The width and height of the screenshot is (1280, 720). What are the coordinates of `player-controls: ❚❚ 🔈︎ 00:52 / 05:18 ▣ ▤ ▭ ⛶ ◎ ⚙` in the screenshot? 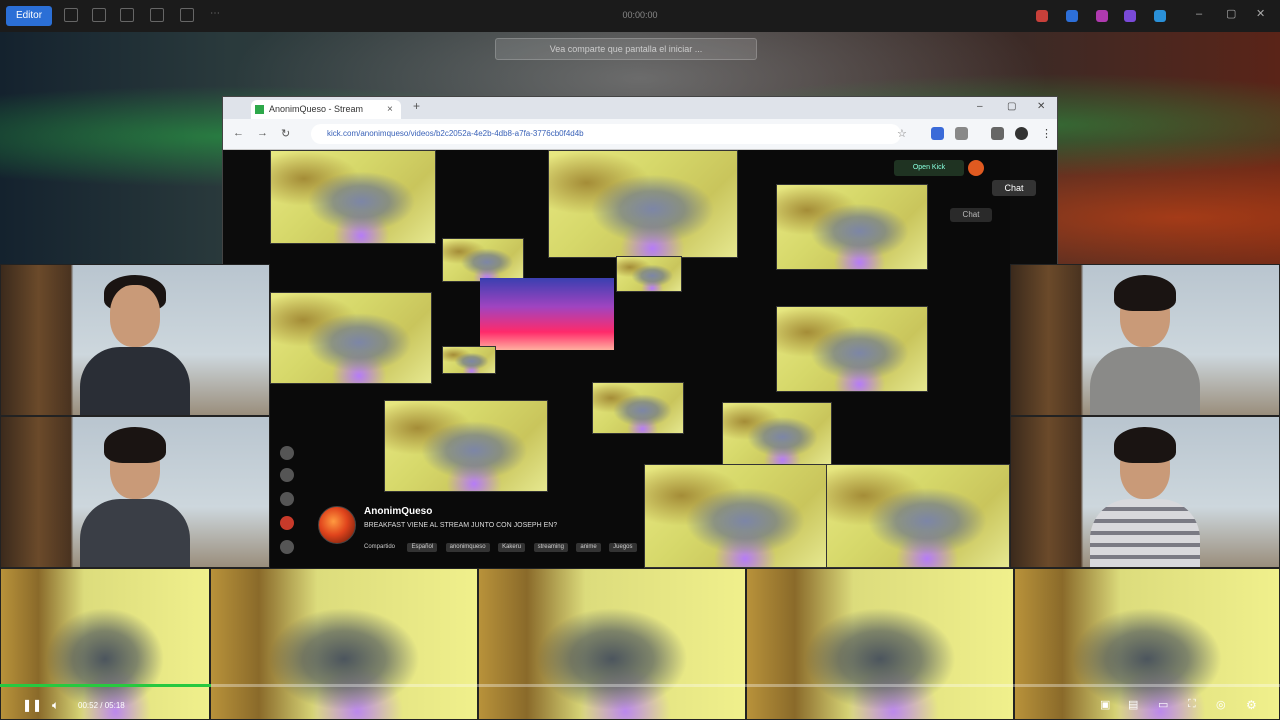 It's located at (640, 706).